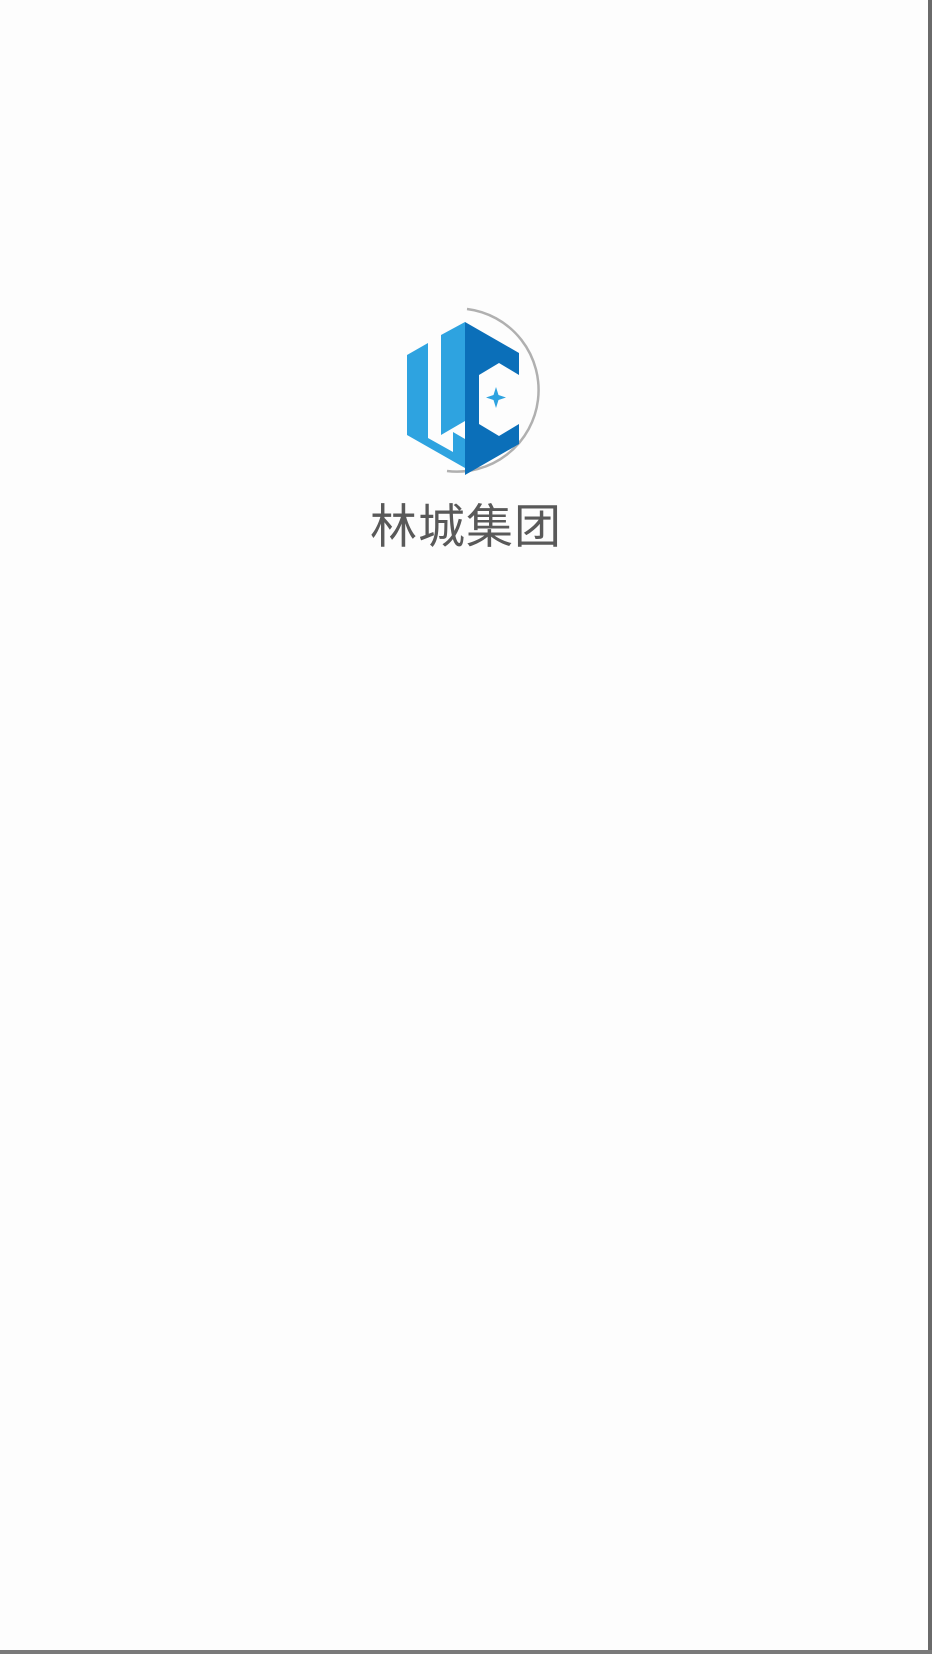 This screenshot has height=1654, width=932. What do you see at coordinates (930, 827) in the screenshot?
I see `window-right-border` at bounding box center [930, 827].